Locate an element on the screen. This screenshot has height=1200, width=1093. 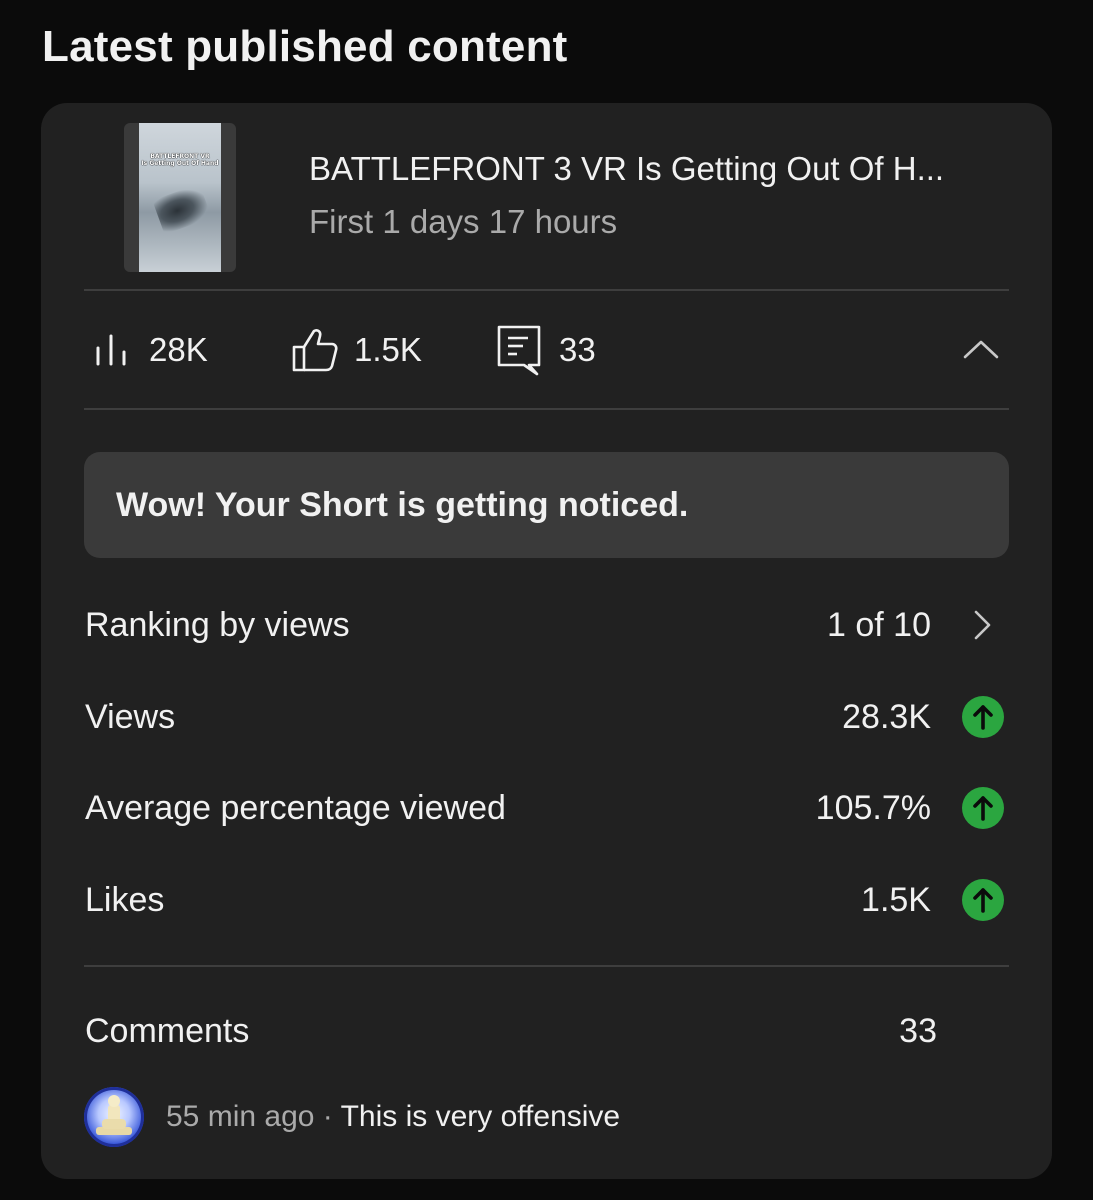
views-stat: 28K is located at coordinates (149, 350).